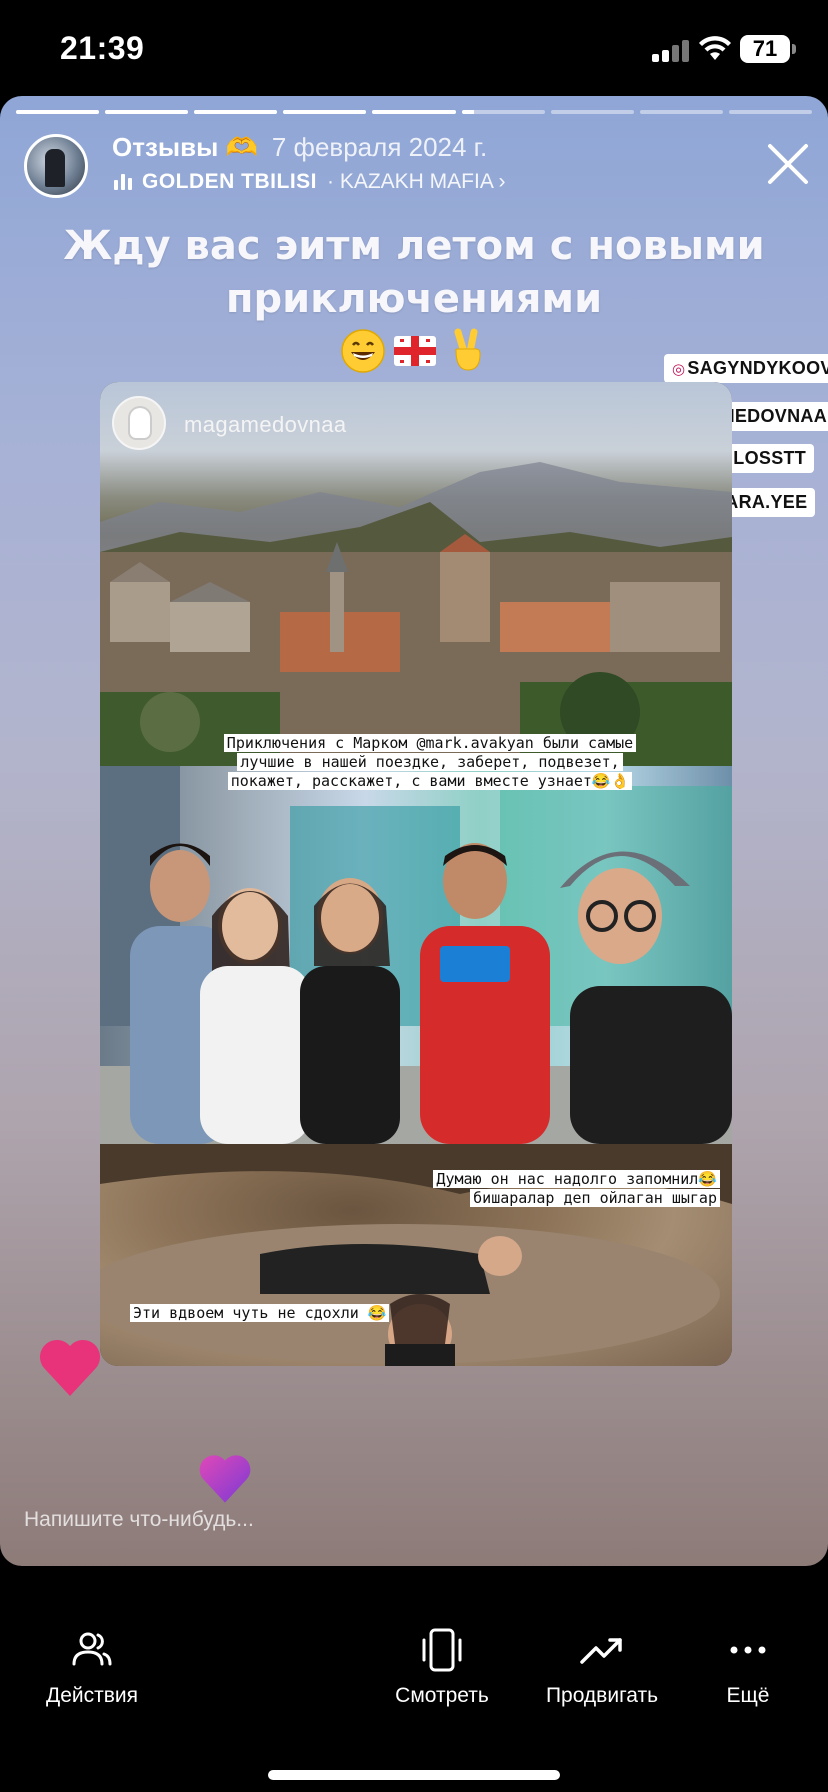 This screenshot has height=1792, width=828. Describe the element at coordinates (229, 181) in the screenshot. I see `music-track: GOLDEN TBILISI` at that location.